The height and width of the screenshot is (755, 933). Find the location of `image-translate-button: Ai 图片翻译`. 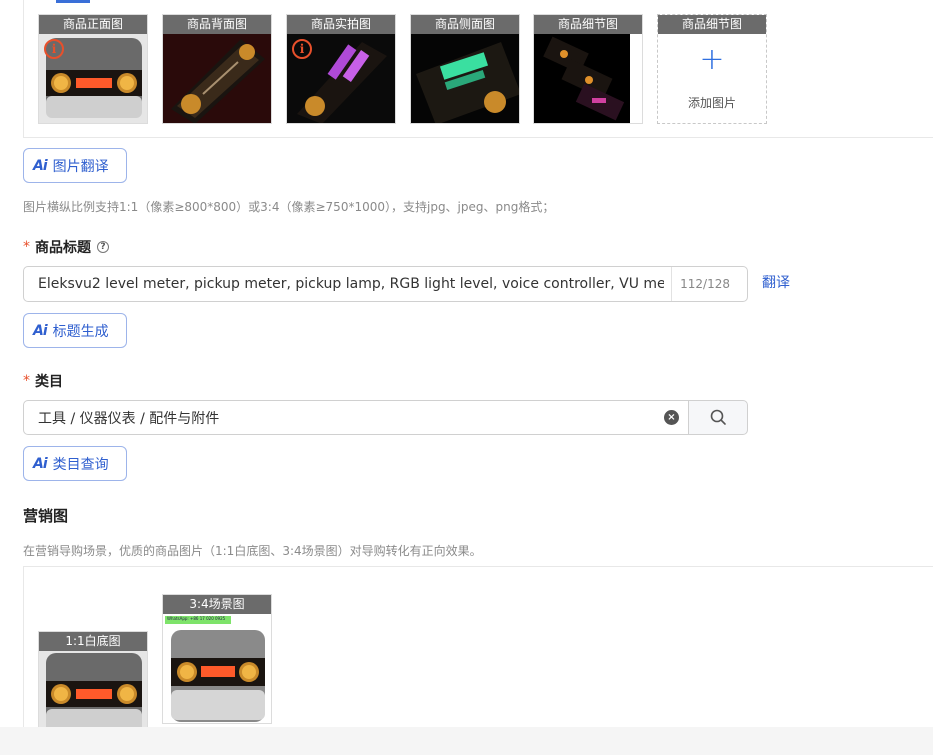

image-translate-button: Ai 图片翻译 is located at coordinates (75, 165).